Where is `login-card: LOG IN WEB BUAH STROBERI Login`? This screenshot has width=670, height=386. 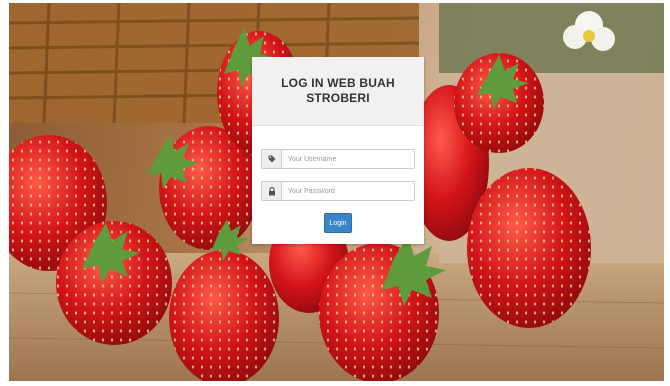 login-card: LOG IN WEB BUAH STROBERI Login is located at coordinates (338, 150).